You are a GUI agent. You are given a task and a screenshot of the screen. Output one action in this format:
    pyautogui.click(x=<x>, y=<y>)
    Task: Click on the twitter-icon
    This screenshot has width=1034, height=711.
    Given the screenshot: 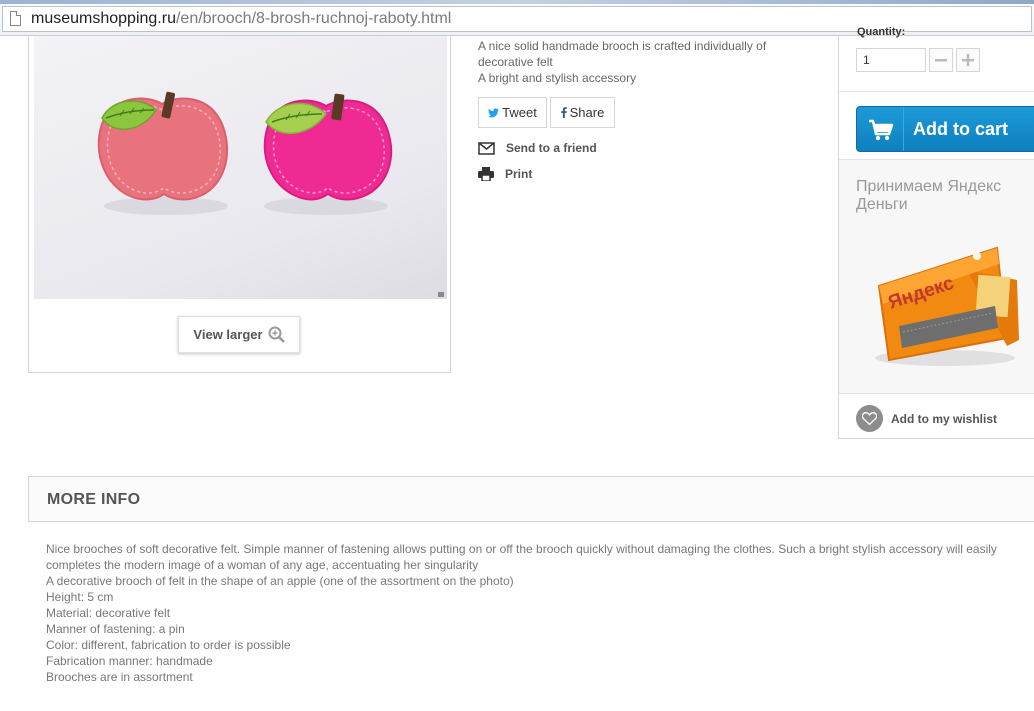 What is the action you would take?
    pyautogui.click(x=494, y=112)
    